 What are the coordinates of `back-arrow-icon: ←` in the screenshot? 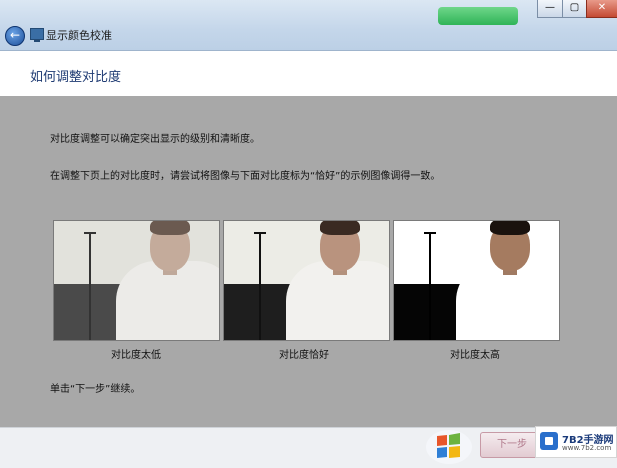 It's located at (15, 36).